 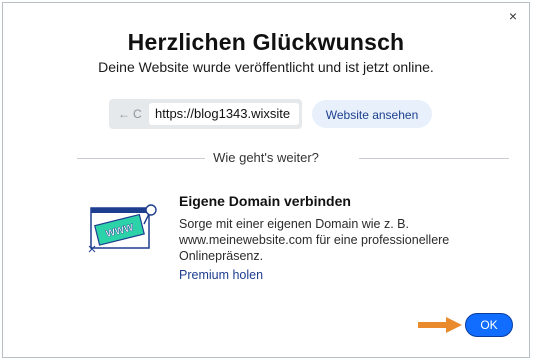 What do you see at coordinates (440, 325) in the screenshot?
I see `orange-arrow-icon` at bounding box center [440, 325].